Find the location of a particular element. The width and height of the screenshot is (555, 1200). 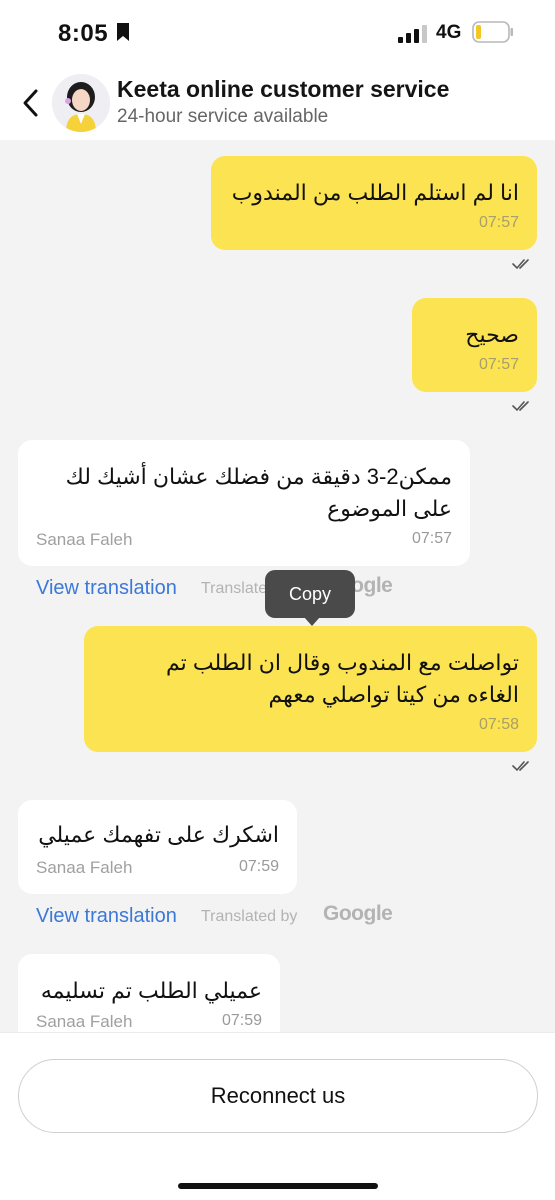

google-logo: Google is located at coordinates (358, 913).